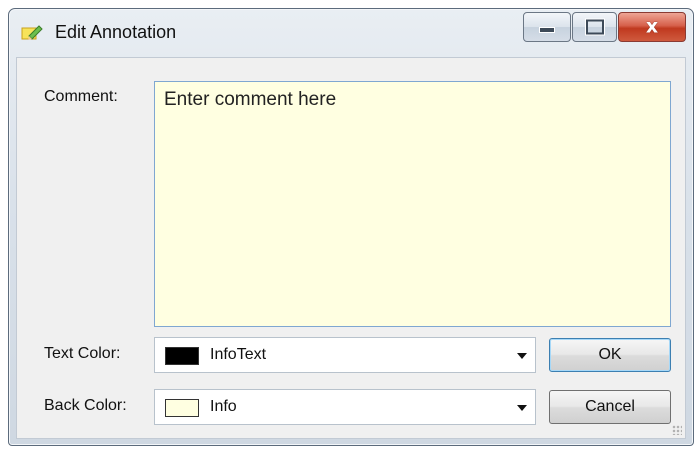  Describe the element at coordinates (81, 96) in the screenshot. I see `comment-label: Comment:` at that location.